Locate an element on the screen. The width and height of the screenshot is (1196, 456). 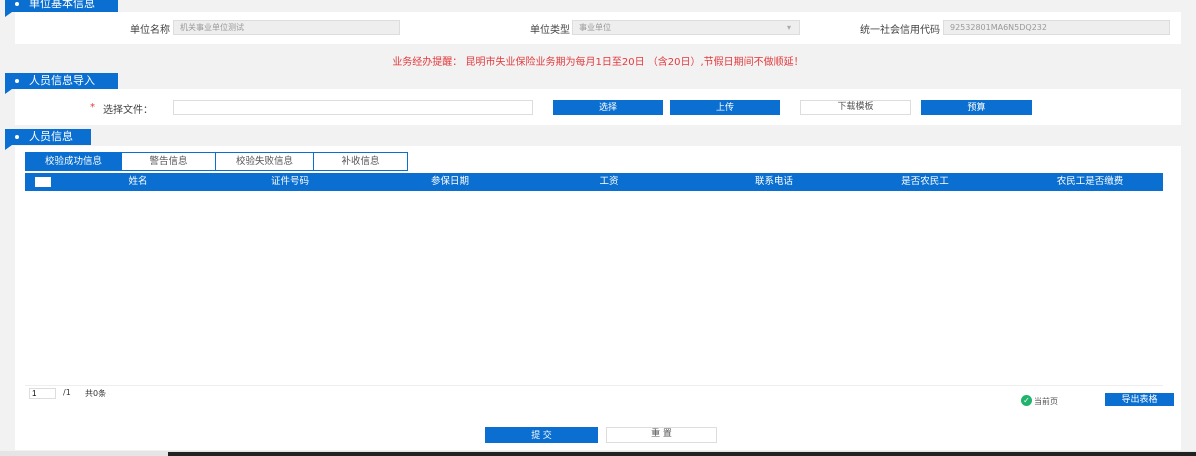
export-table-button: 导出表格 is located at coordinates (1139, 399).